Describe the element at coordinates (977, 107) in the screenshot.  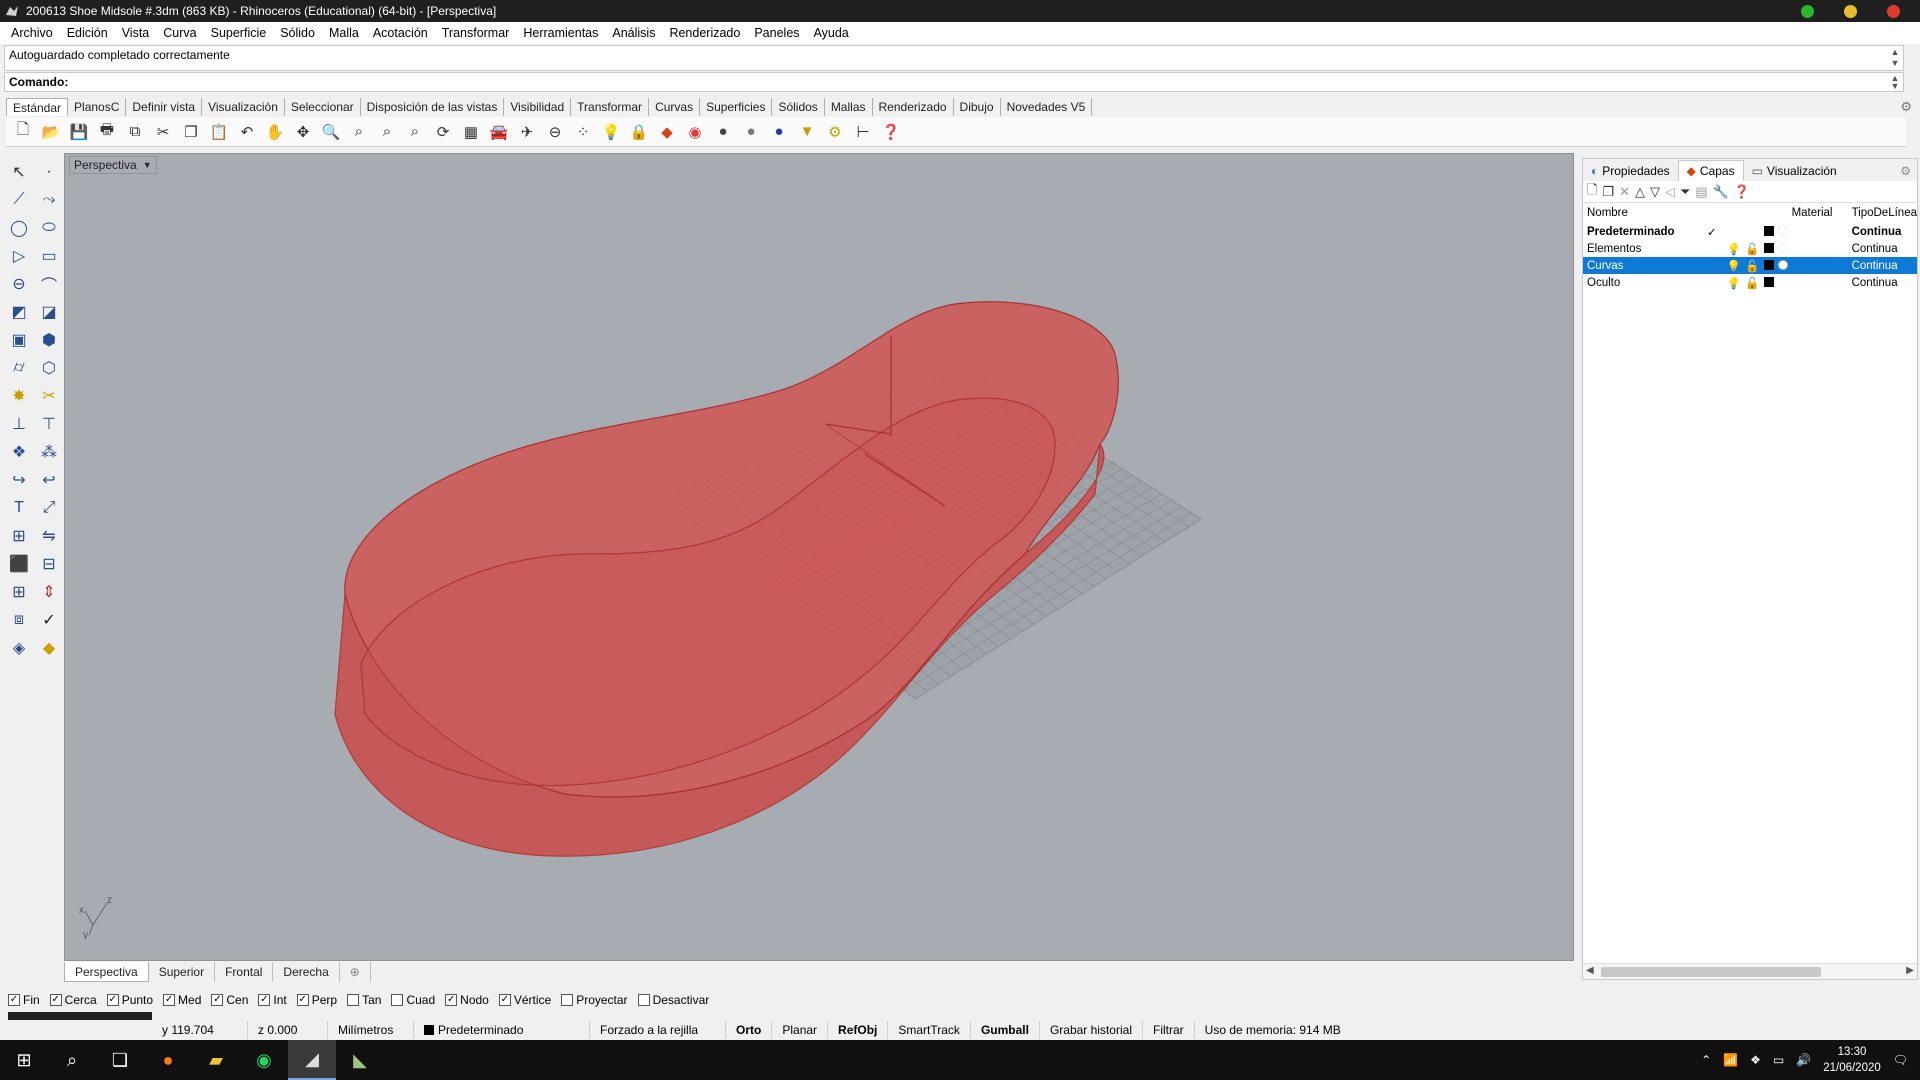
I see `tab-dibujo: Dibujo` at that location.